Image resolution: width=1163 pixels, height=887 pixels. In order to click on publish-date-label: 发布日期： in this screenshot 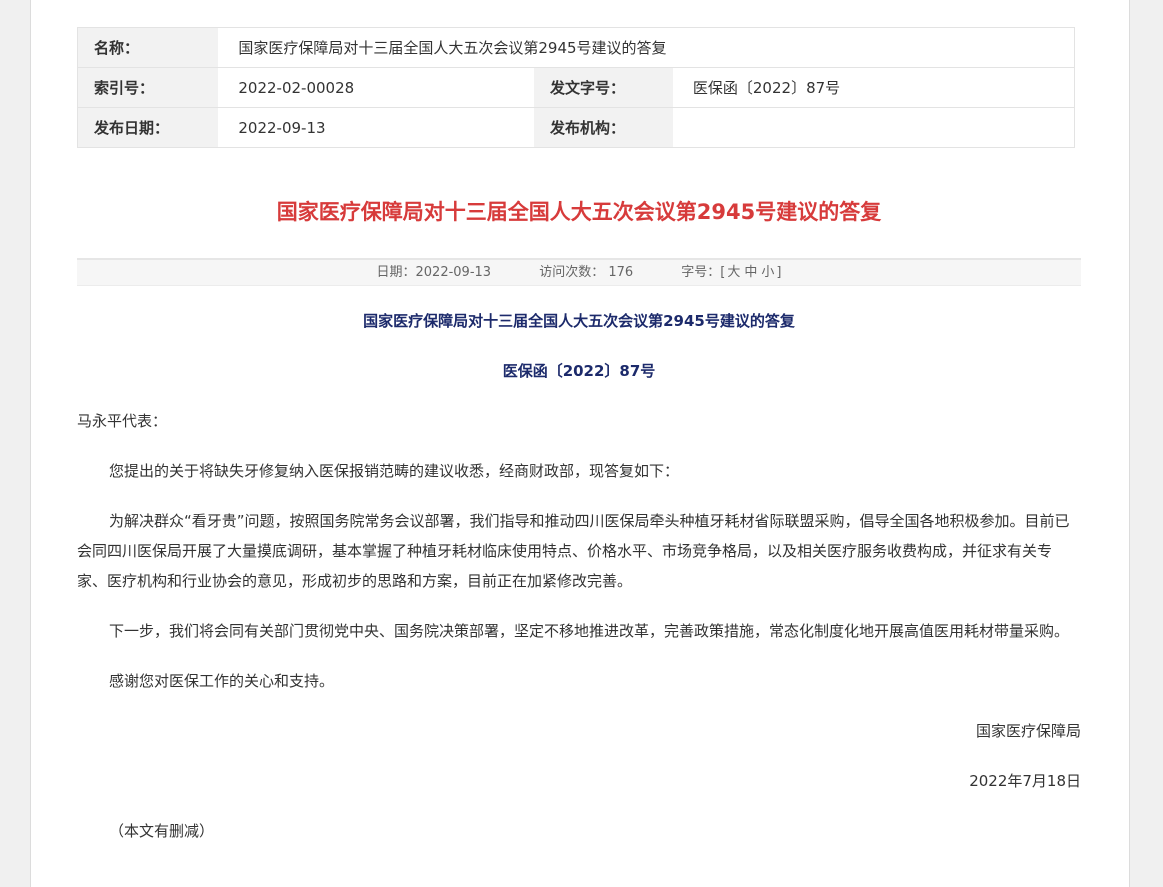, I will do `click(148, 127)`.